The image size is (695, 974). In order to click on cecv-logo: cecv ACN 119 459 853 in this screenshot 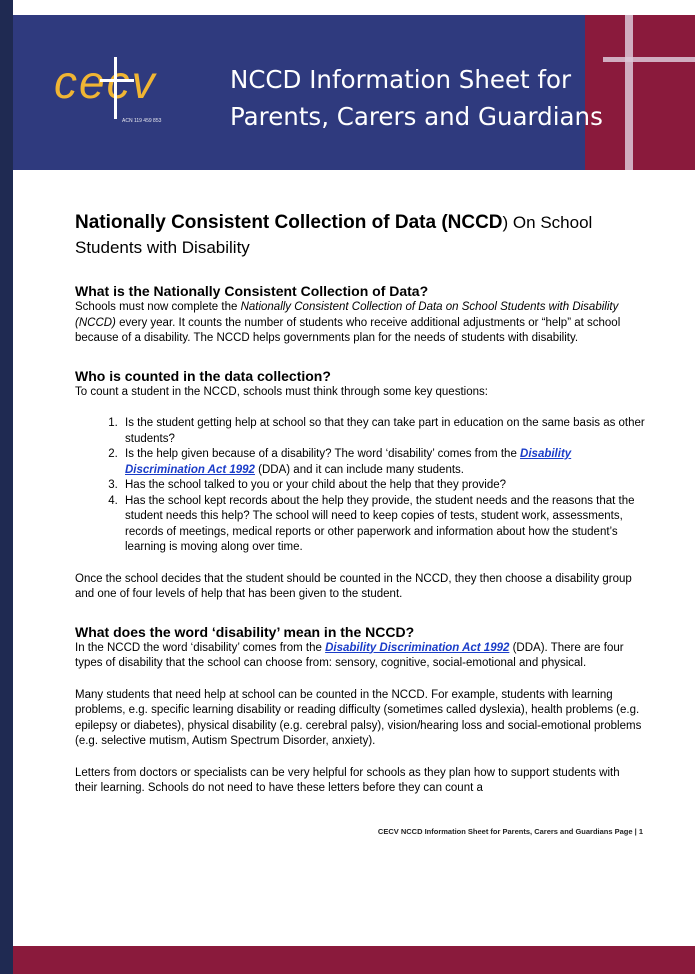, I will do `click(124, 92)`.